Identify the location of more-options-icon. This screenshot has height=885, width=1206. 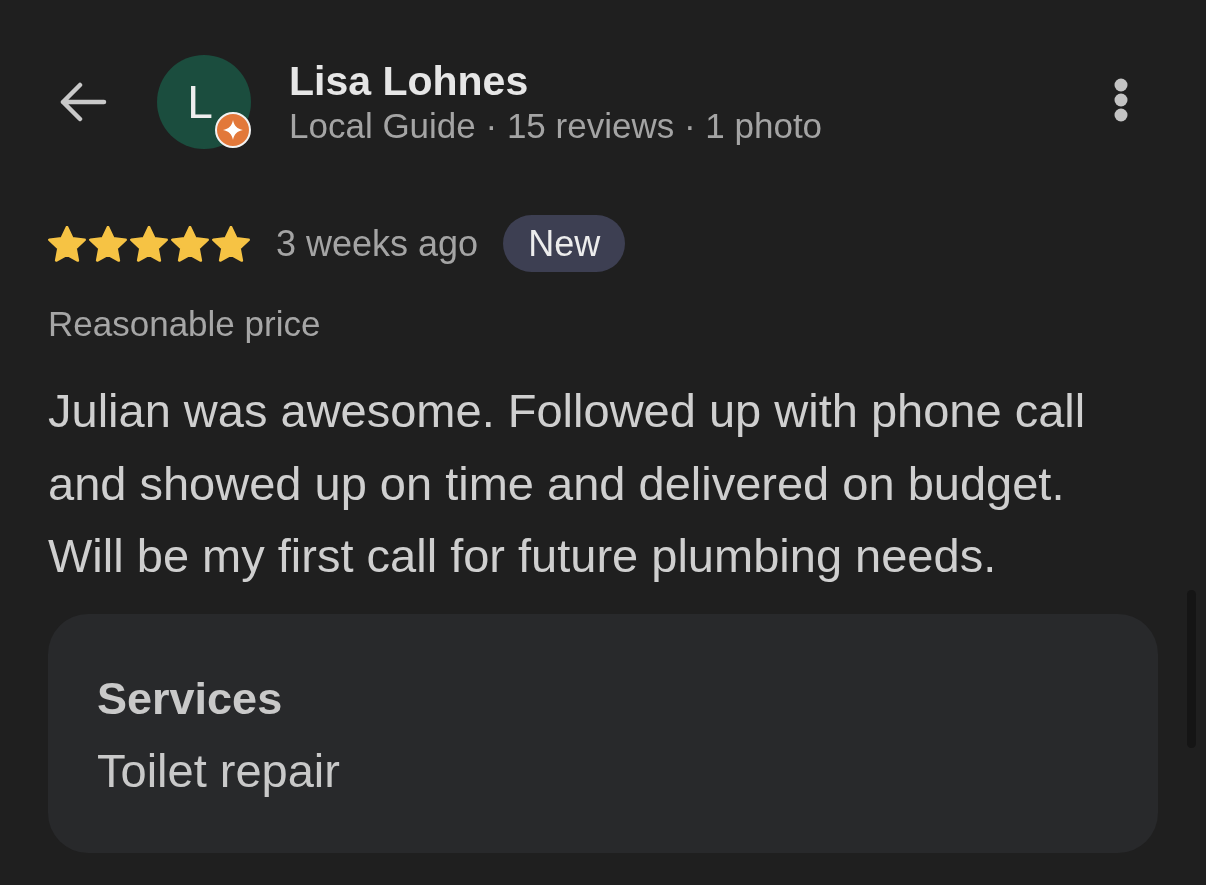
(1121, 100).